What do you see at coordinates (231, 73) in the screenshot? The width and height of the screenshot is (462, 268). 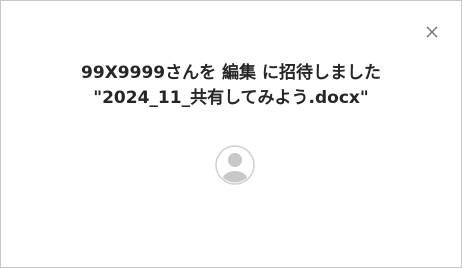 I see `invite-message-line-1: 99X9999さんを 編集 に招待しました` at bounding box center [231, 73].